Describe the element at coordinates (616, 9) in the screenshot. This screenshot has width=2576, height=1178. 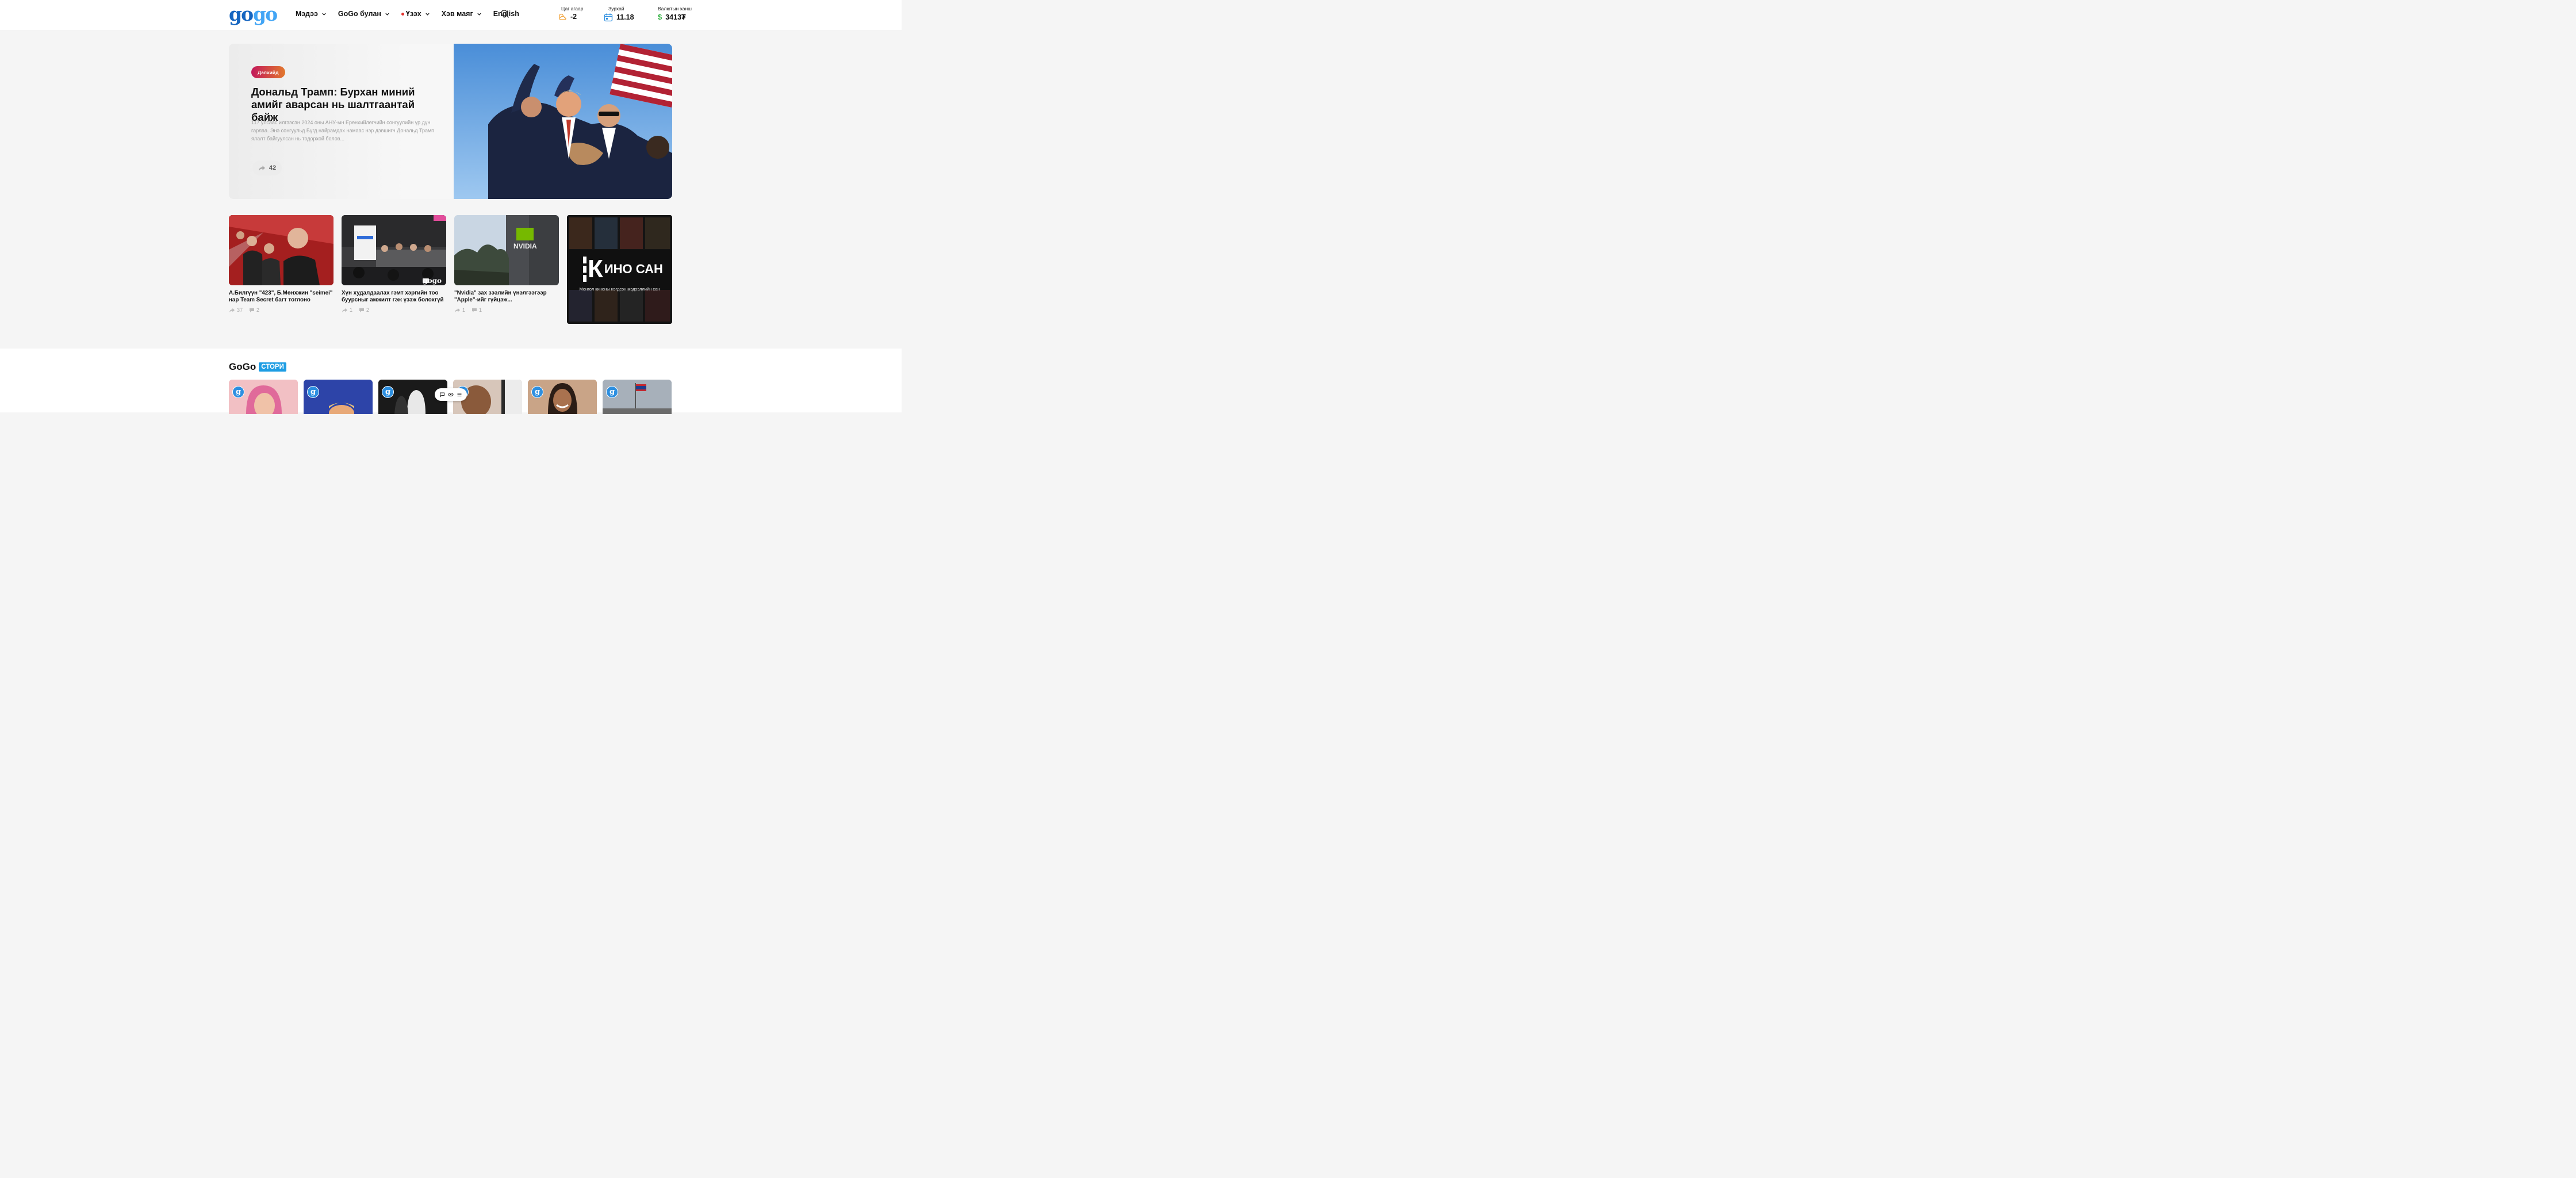
I see `horoscope-label: Зурхай` at that location.